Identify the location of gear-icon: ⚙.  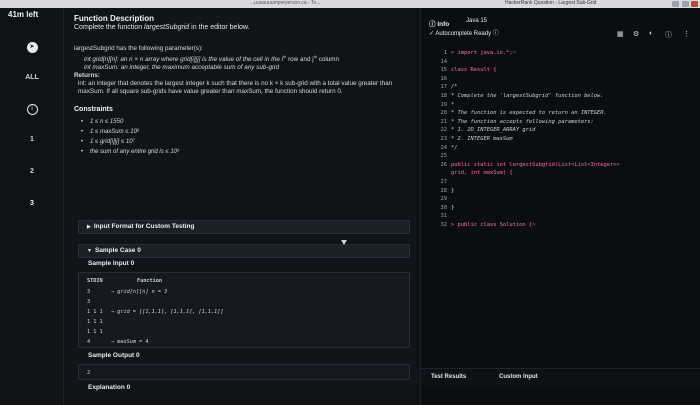
(636, 34).